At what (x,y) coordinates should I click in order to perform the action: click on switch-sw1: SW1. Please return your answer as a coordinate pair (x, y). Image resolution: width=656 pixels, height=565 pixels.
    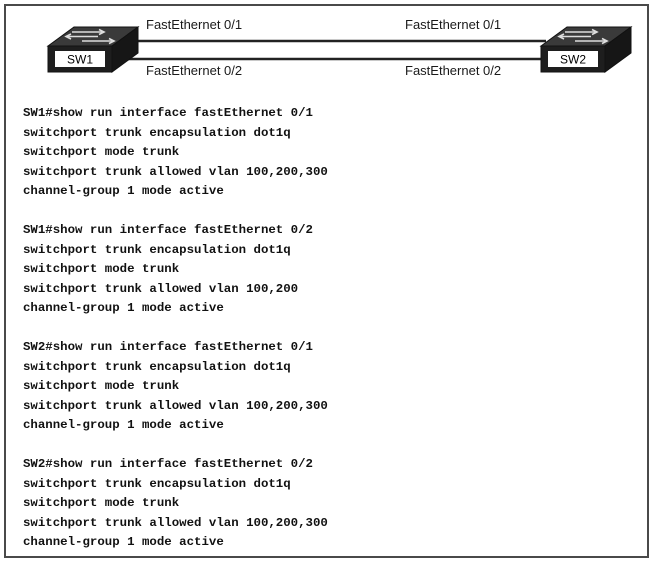
    Looking at the image, I should click on (93, 49).